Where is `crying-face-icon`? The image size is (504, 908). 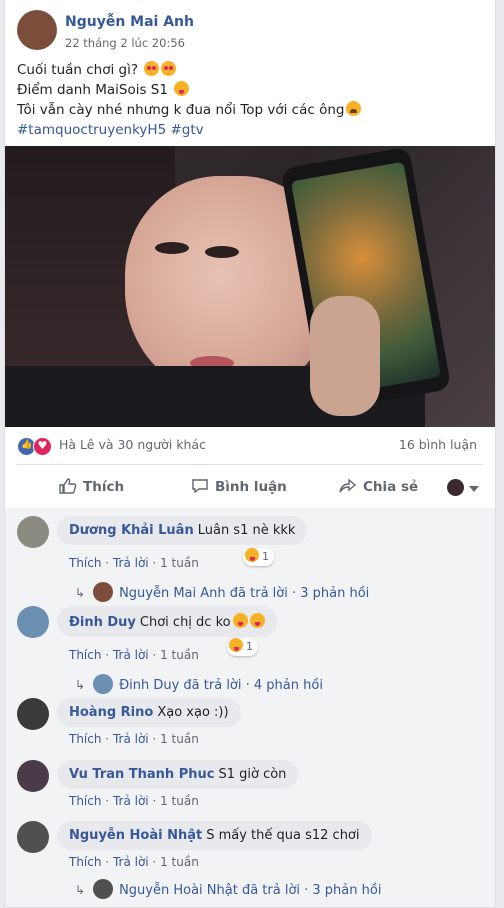
crying-face-icon is located at coordinates (354, 108).